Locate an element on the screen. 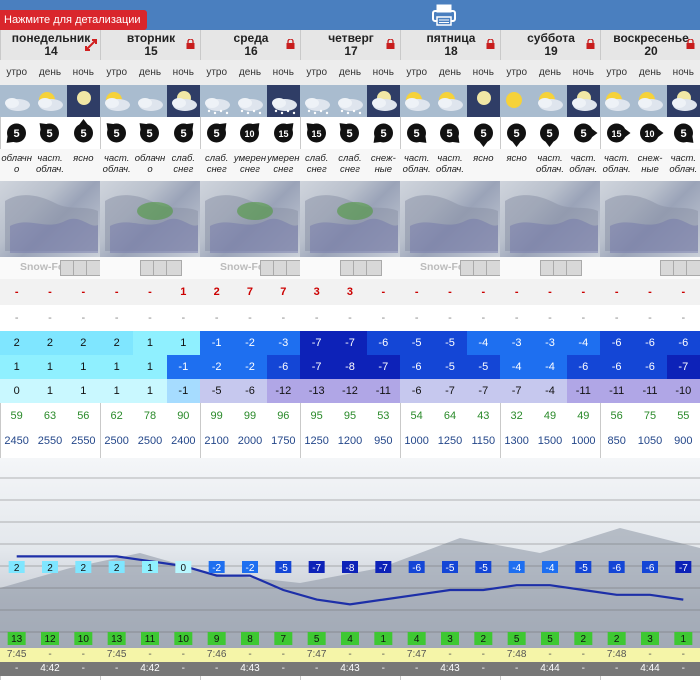 The height and width of the screenshot is (680, 700). chart-temp-label: -2 is located at coordinates (216, 568).